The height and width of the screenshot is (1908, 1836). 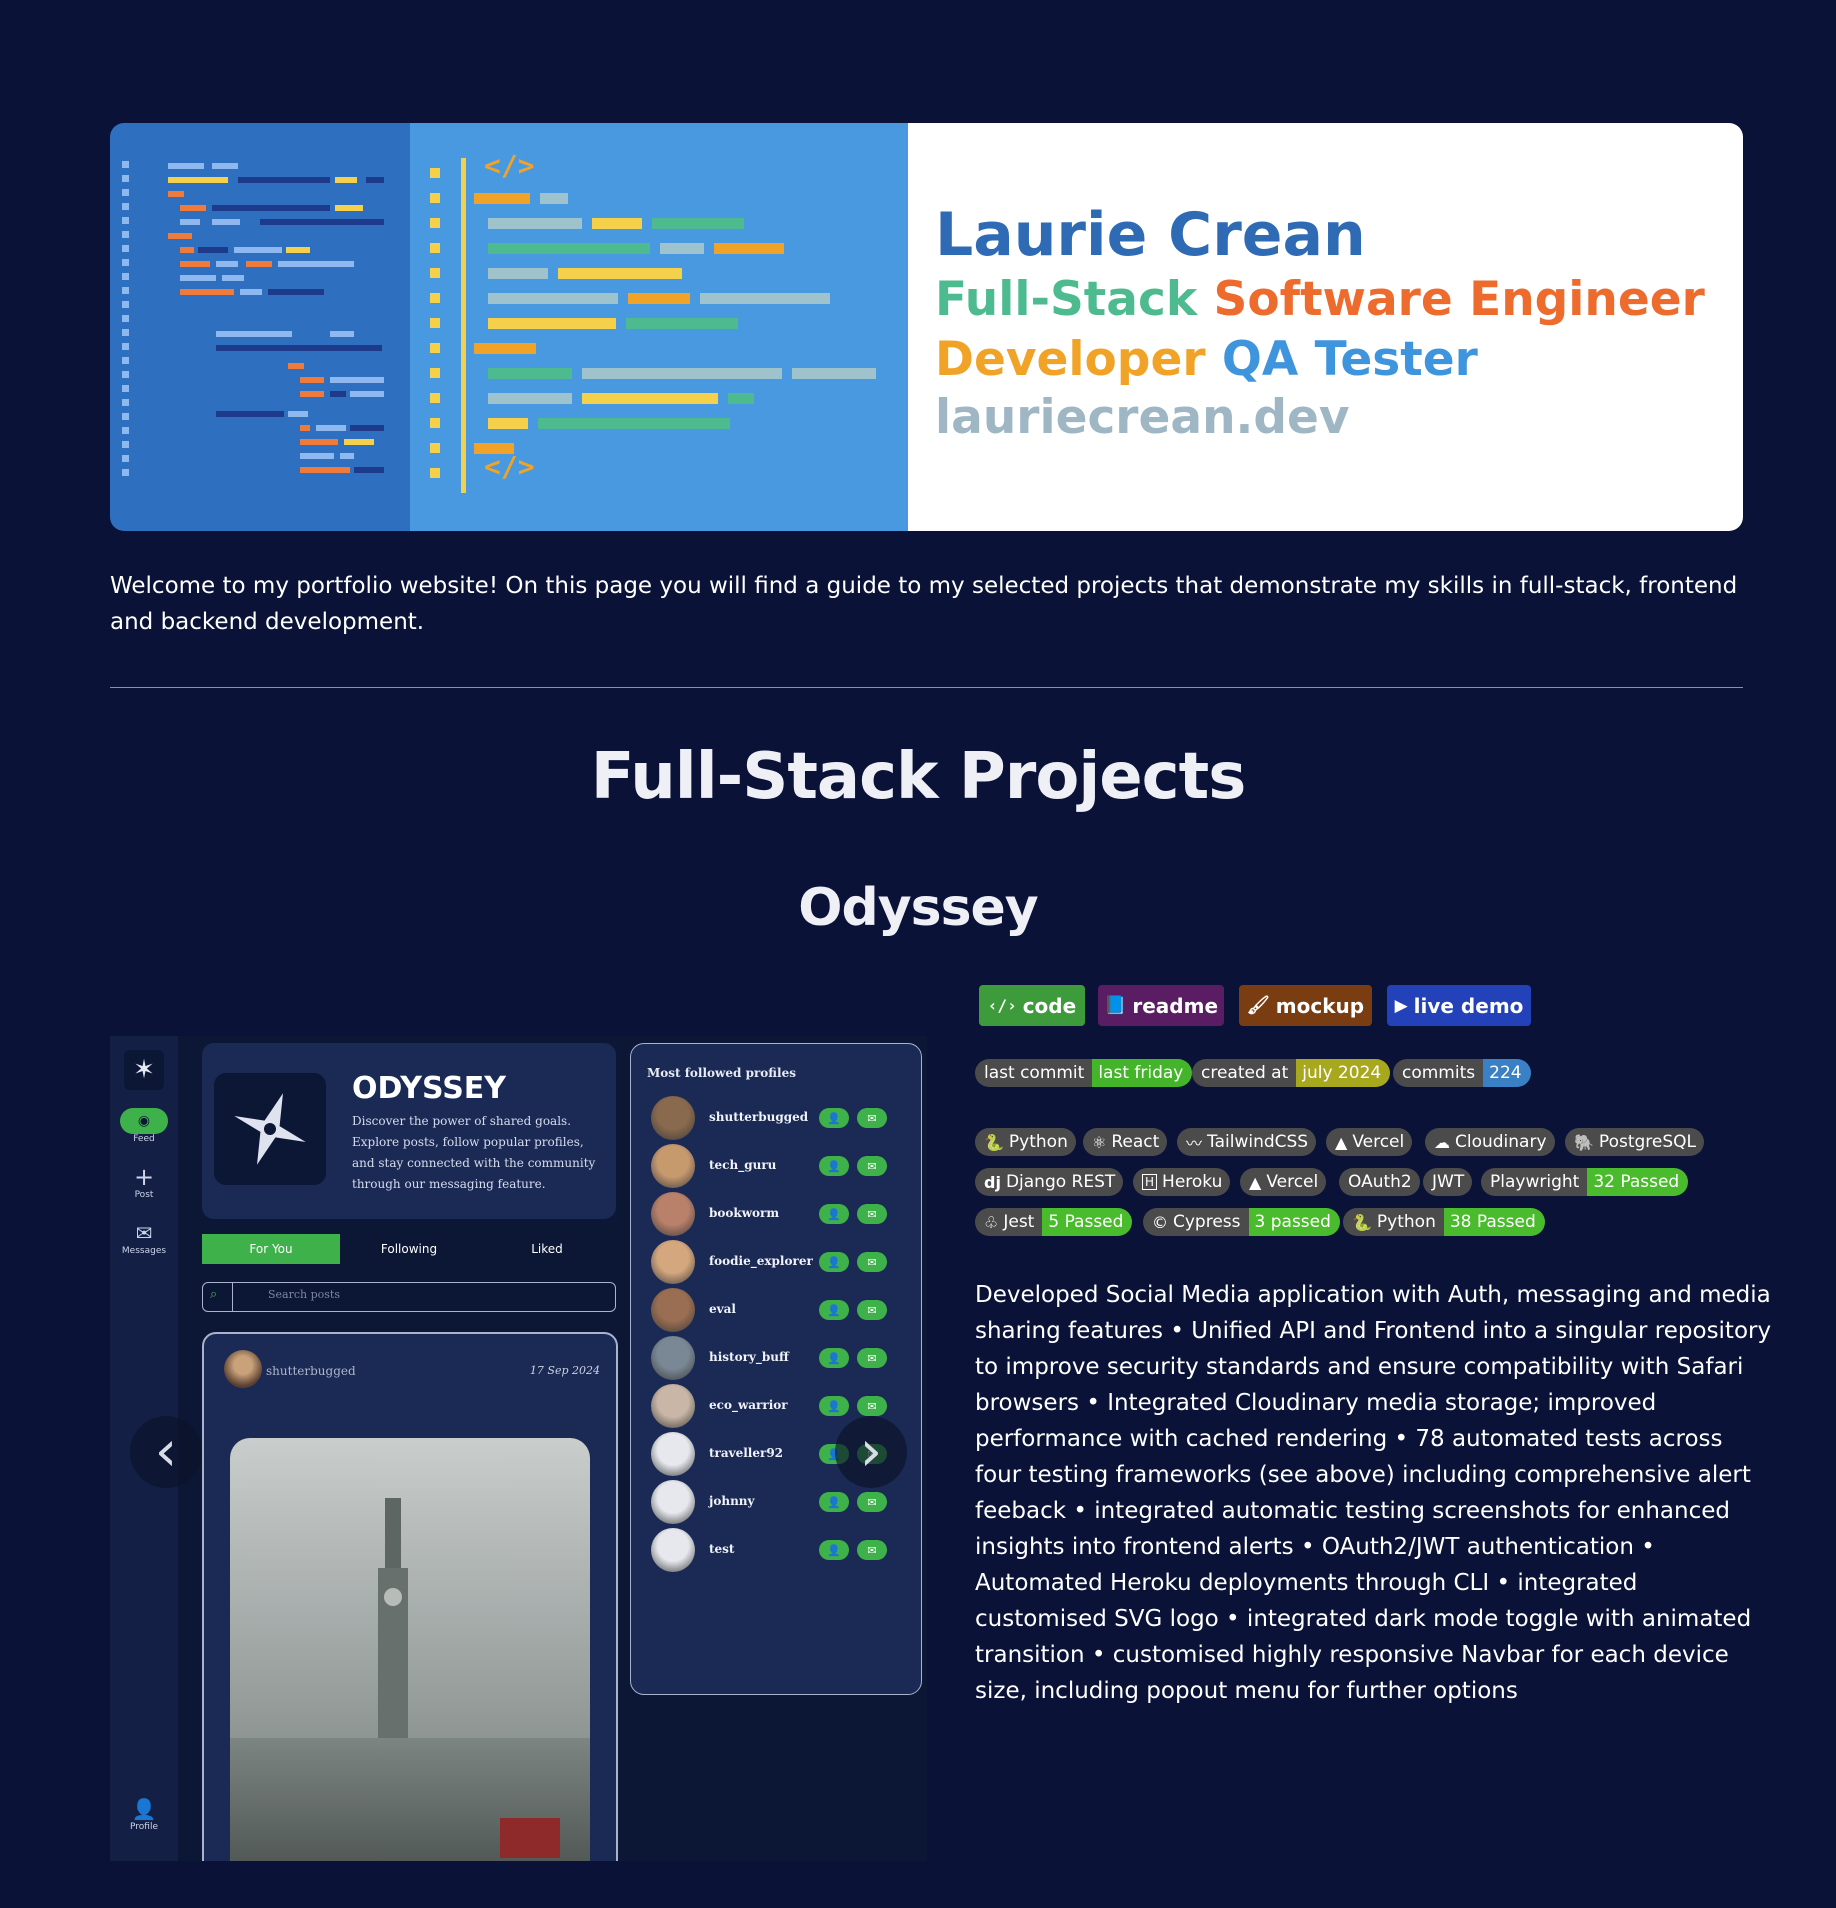 What do you see at coordinates (722, 1309) in the screenshot?
I see `profile-username: eval` at bounding box center [722, 1309].